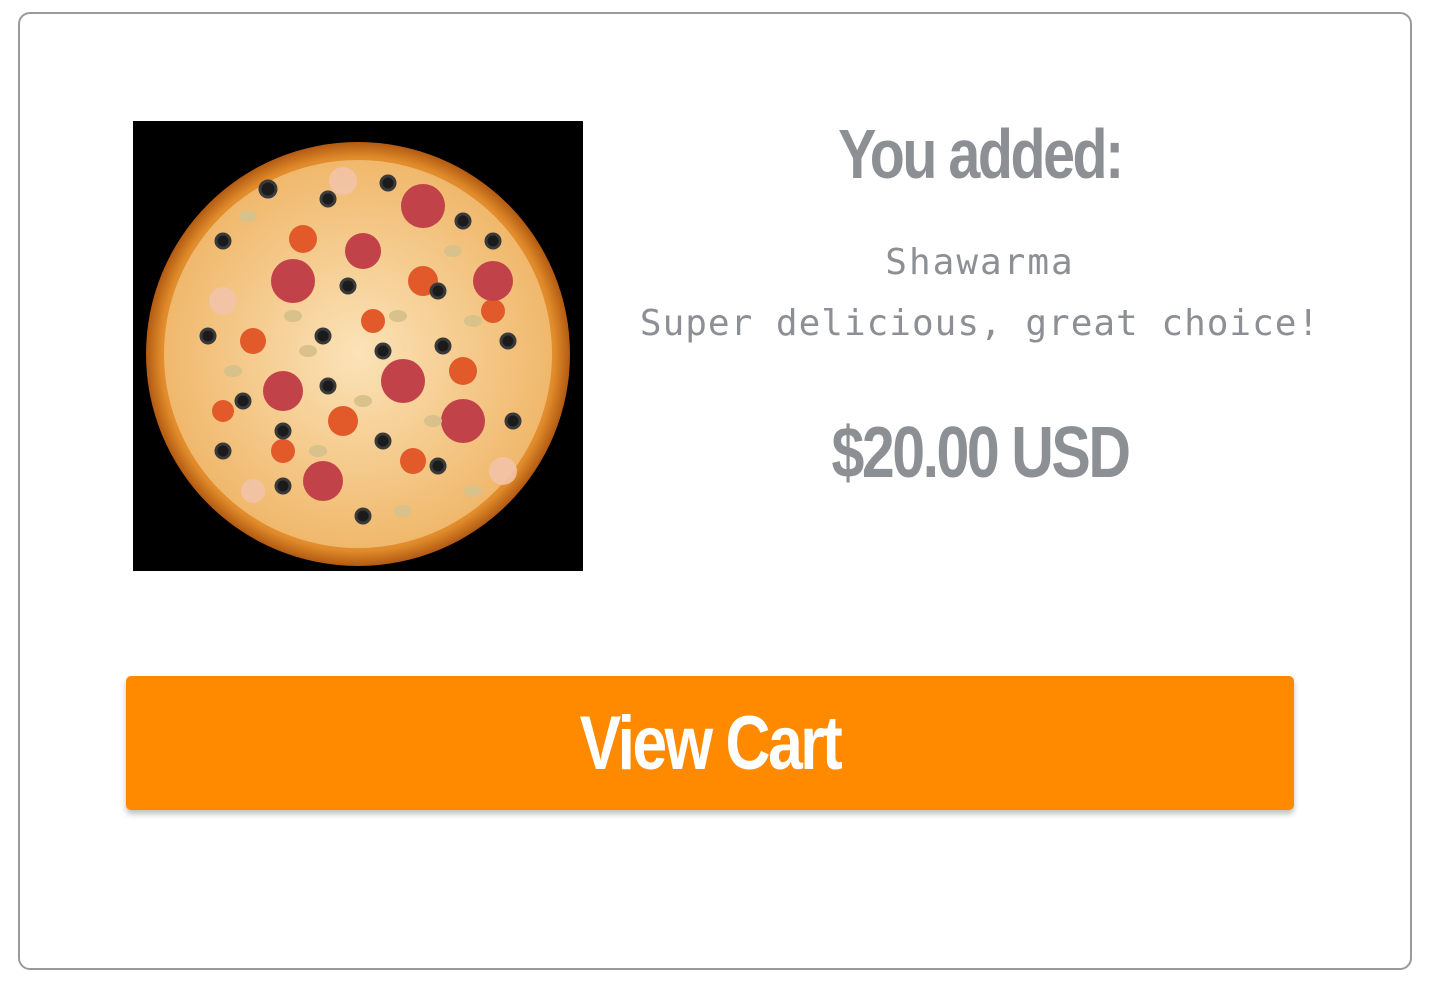  I want to click on pizza-photo-icon, so click(358, 346).